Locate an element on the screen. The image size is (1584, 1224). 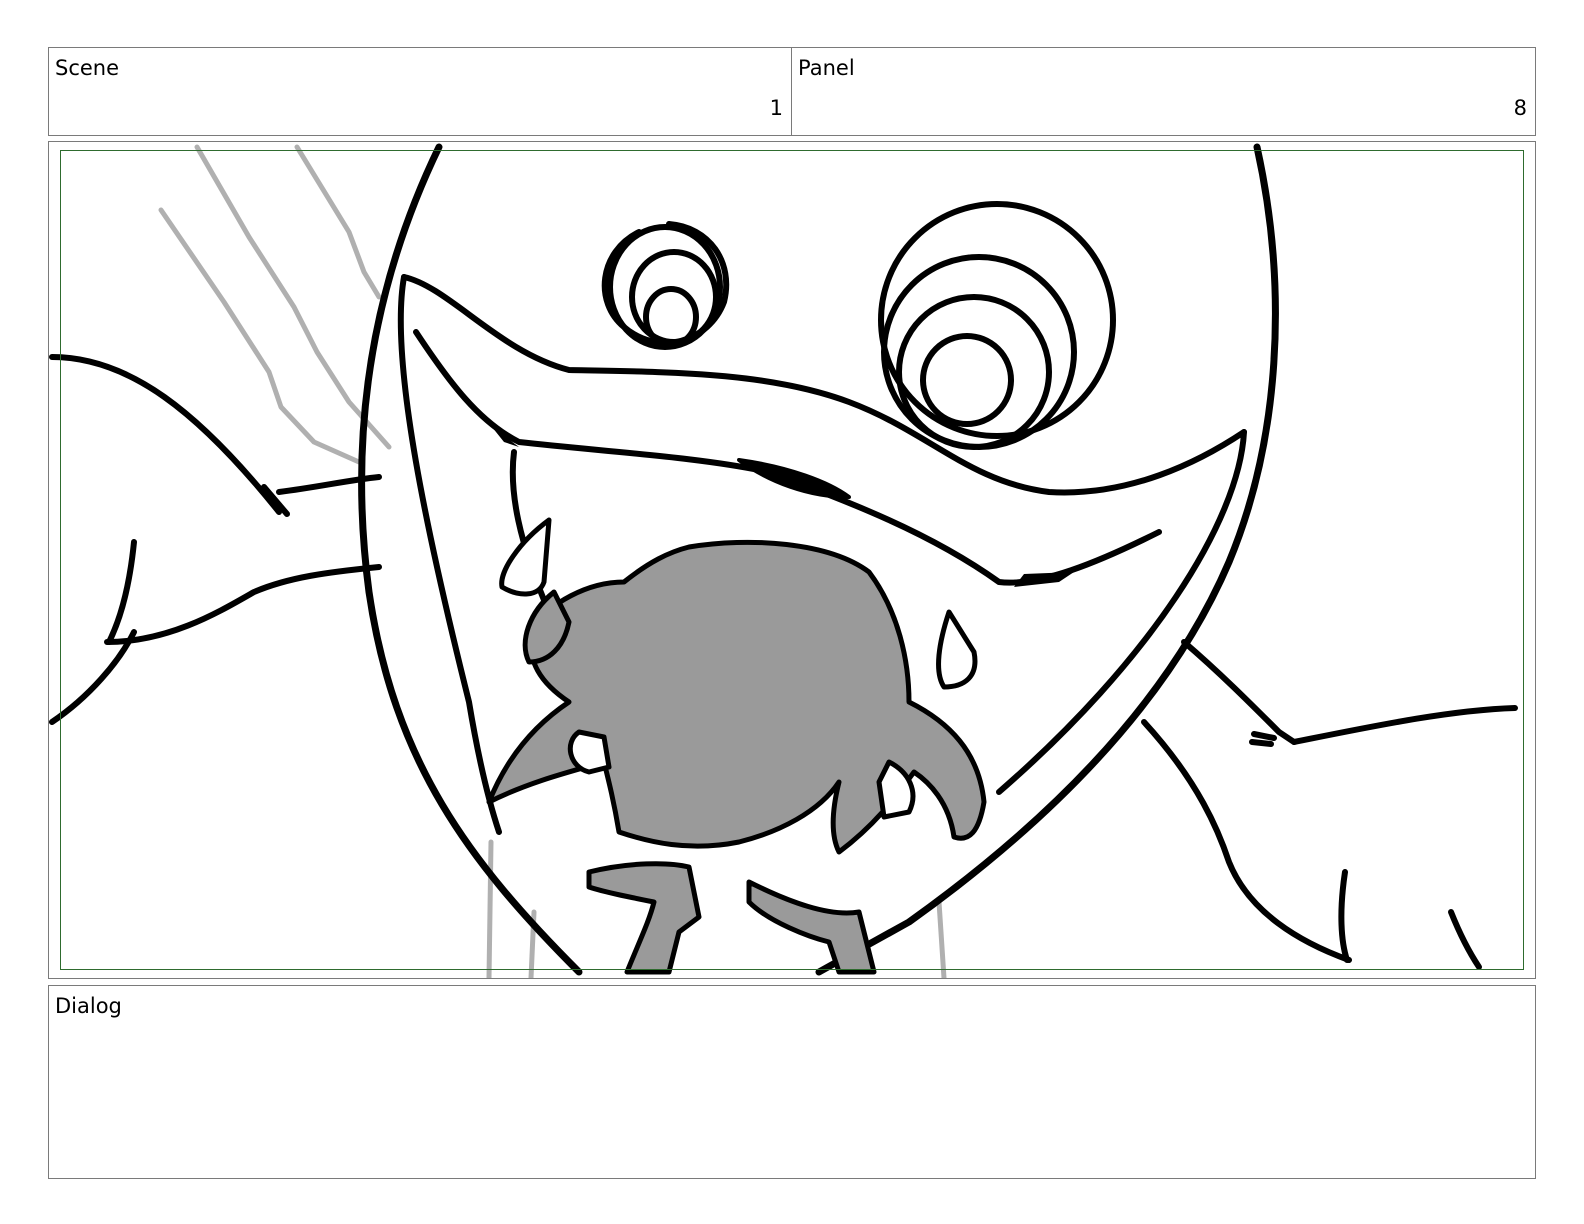
dialog-label: Dialog is located at coordinates (88, 1006).